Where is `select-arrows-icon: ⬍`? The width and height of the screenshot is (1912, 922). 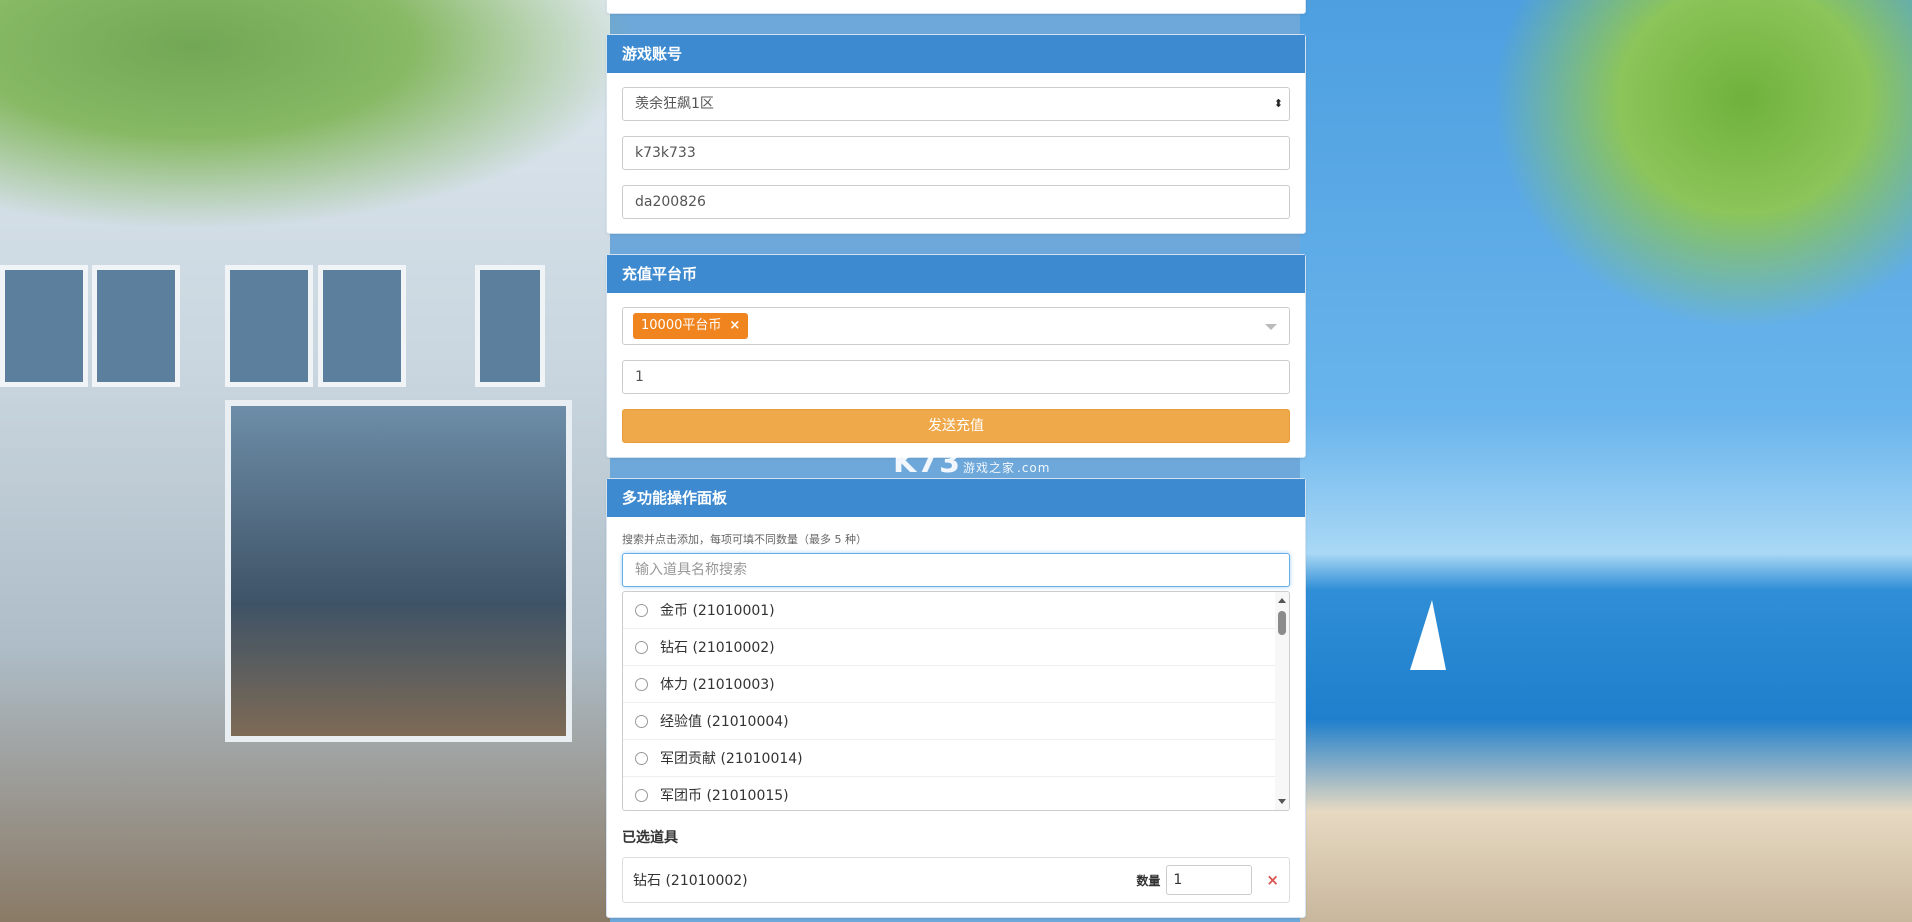
select-arrows-icon: ⬍ is located at coordinates (1278, 103).